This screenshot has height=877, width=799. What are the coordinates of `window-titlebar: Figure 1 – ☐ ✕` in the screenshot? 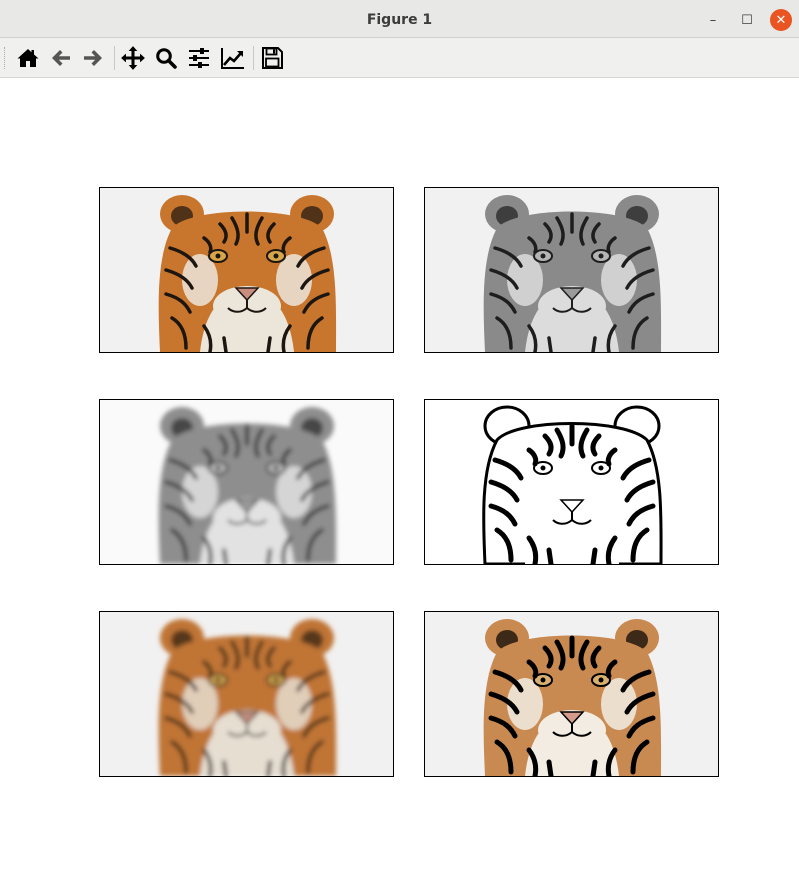 It's located at (399, 19).